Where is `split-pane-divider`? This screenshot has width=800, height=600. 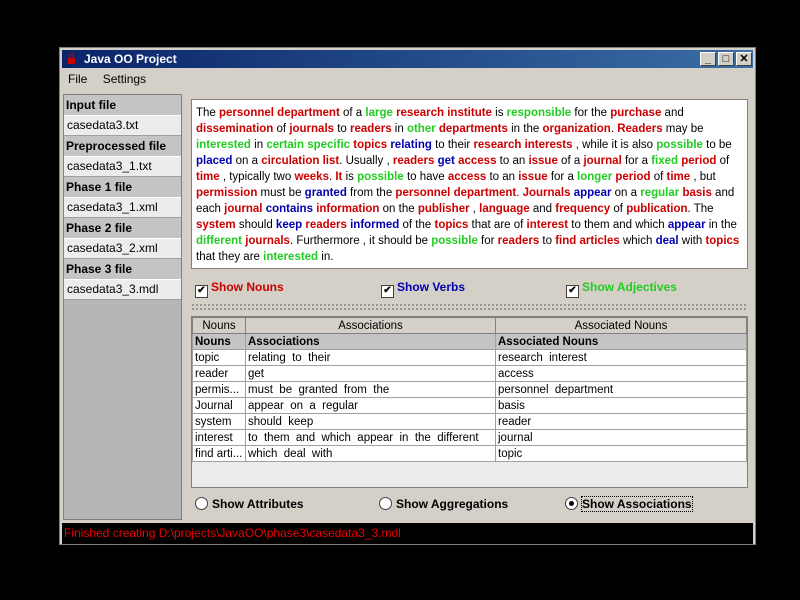
split-pane-divider is located at coordinates (469, 307).